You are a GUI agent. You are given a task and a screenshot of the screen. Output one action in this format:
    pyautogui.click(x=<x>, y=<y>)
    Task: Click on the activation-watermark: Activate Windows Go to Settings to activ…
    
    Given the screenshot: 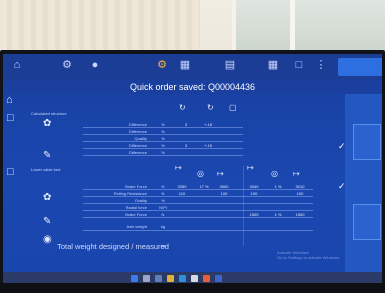 What is the action you would take?
    pyautogui.click(x=308, y=255)
    